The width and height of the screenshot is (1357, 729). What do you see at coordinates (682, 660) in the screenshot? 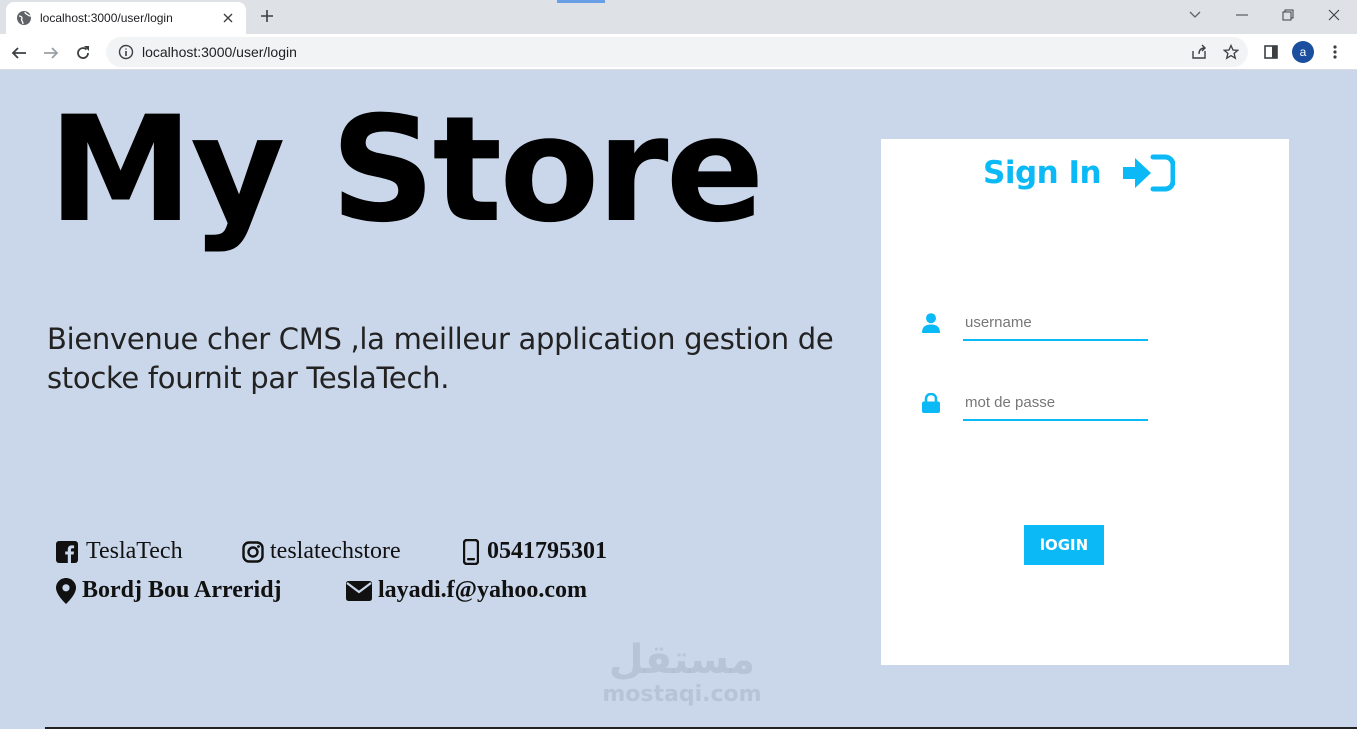
I see `watermark-arabic: مستقل` at bounding box center [682, 660].